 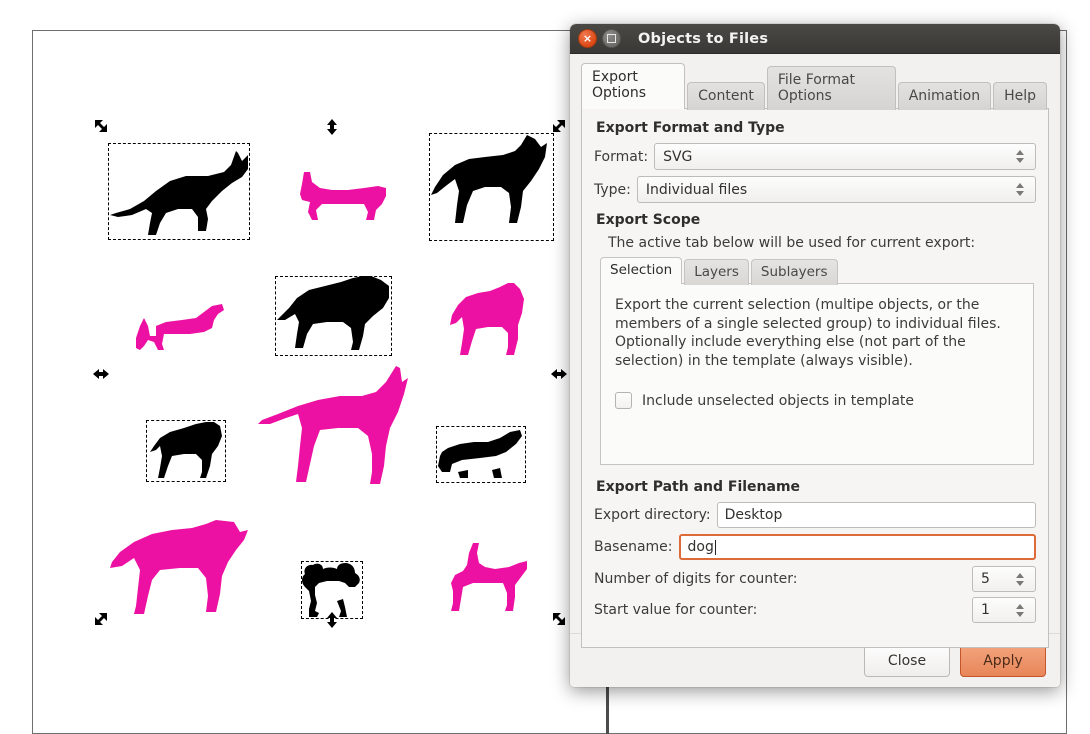 I want to click on handle-scale-se, so click(x=559, y=619).